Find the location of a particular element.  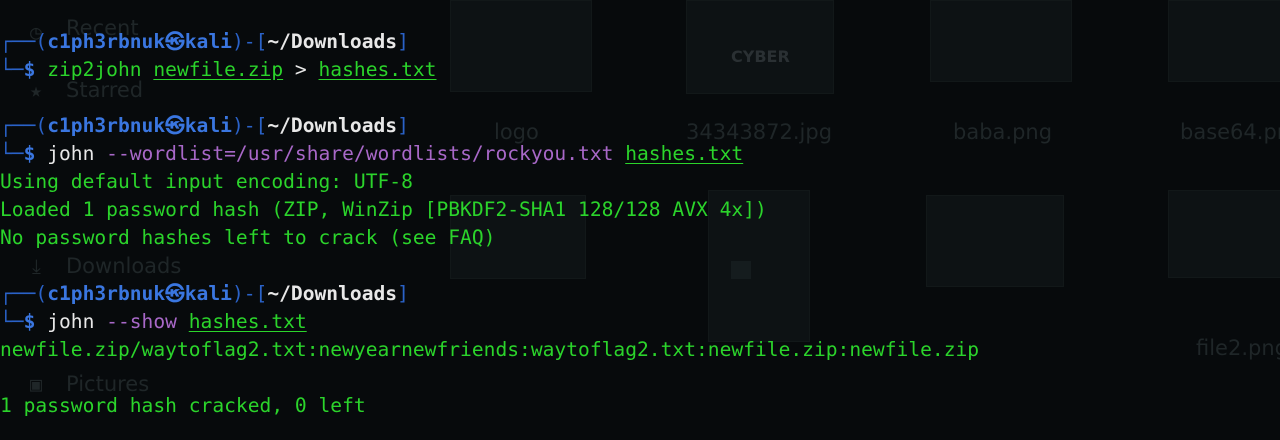

command-name: zip2john is located at coordinates (94, 69).